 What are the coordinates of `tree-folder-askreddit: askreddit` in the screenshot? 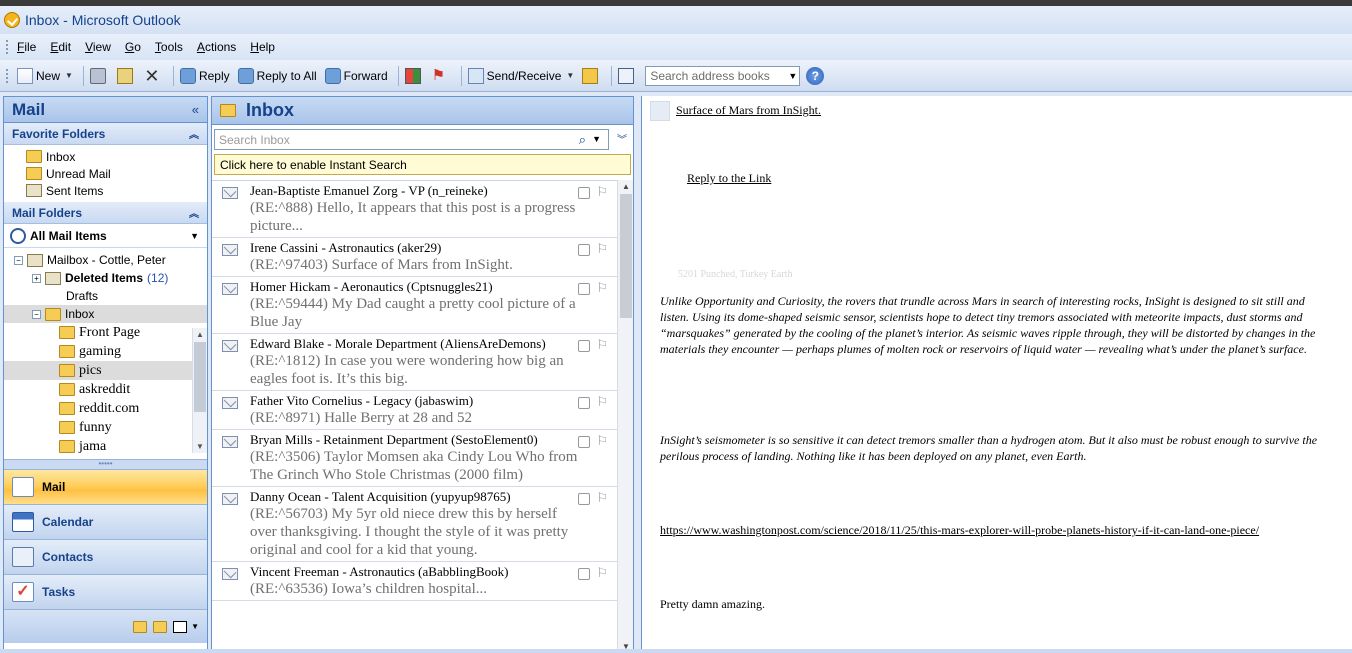 It's located at (105, 389).